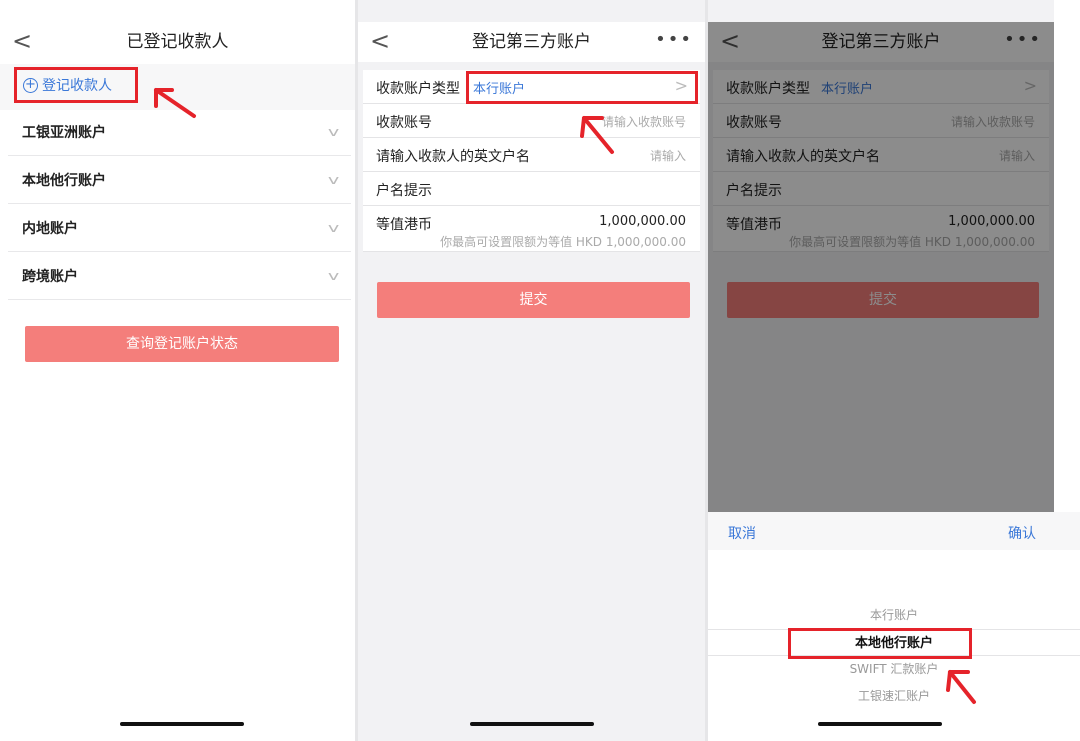 The height and width of the screenshot is (741, 1080). I want to click on navbar: < 已登记收款人, so click(177, 42).